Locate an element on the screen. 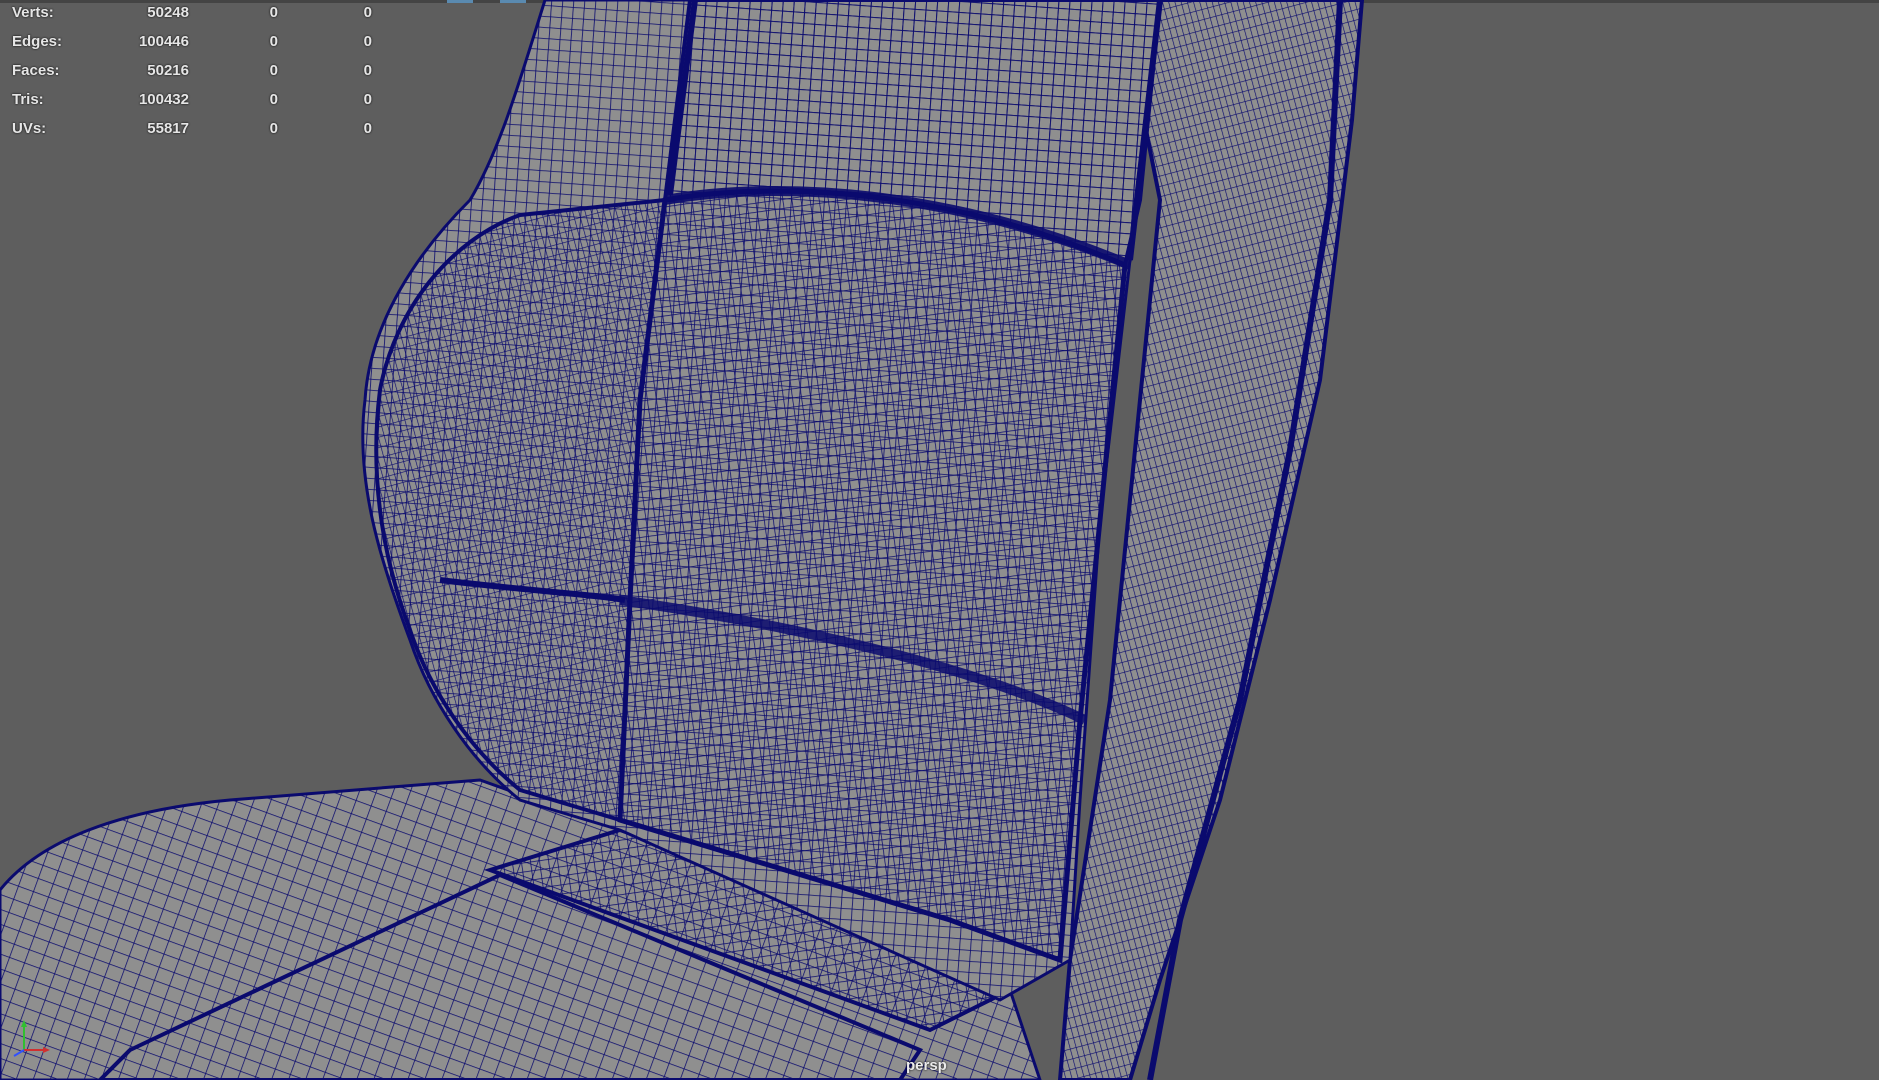 Image resolution: width=1879 pixels, height=1080 pixels. hud-row-verts: Verts: 50248 0 0 is located at coordinates (192, 18).